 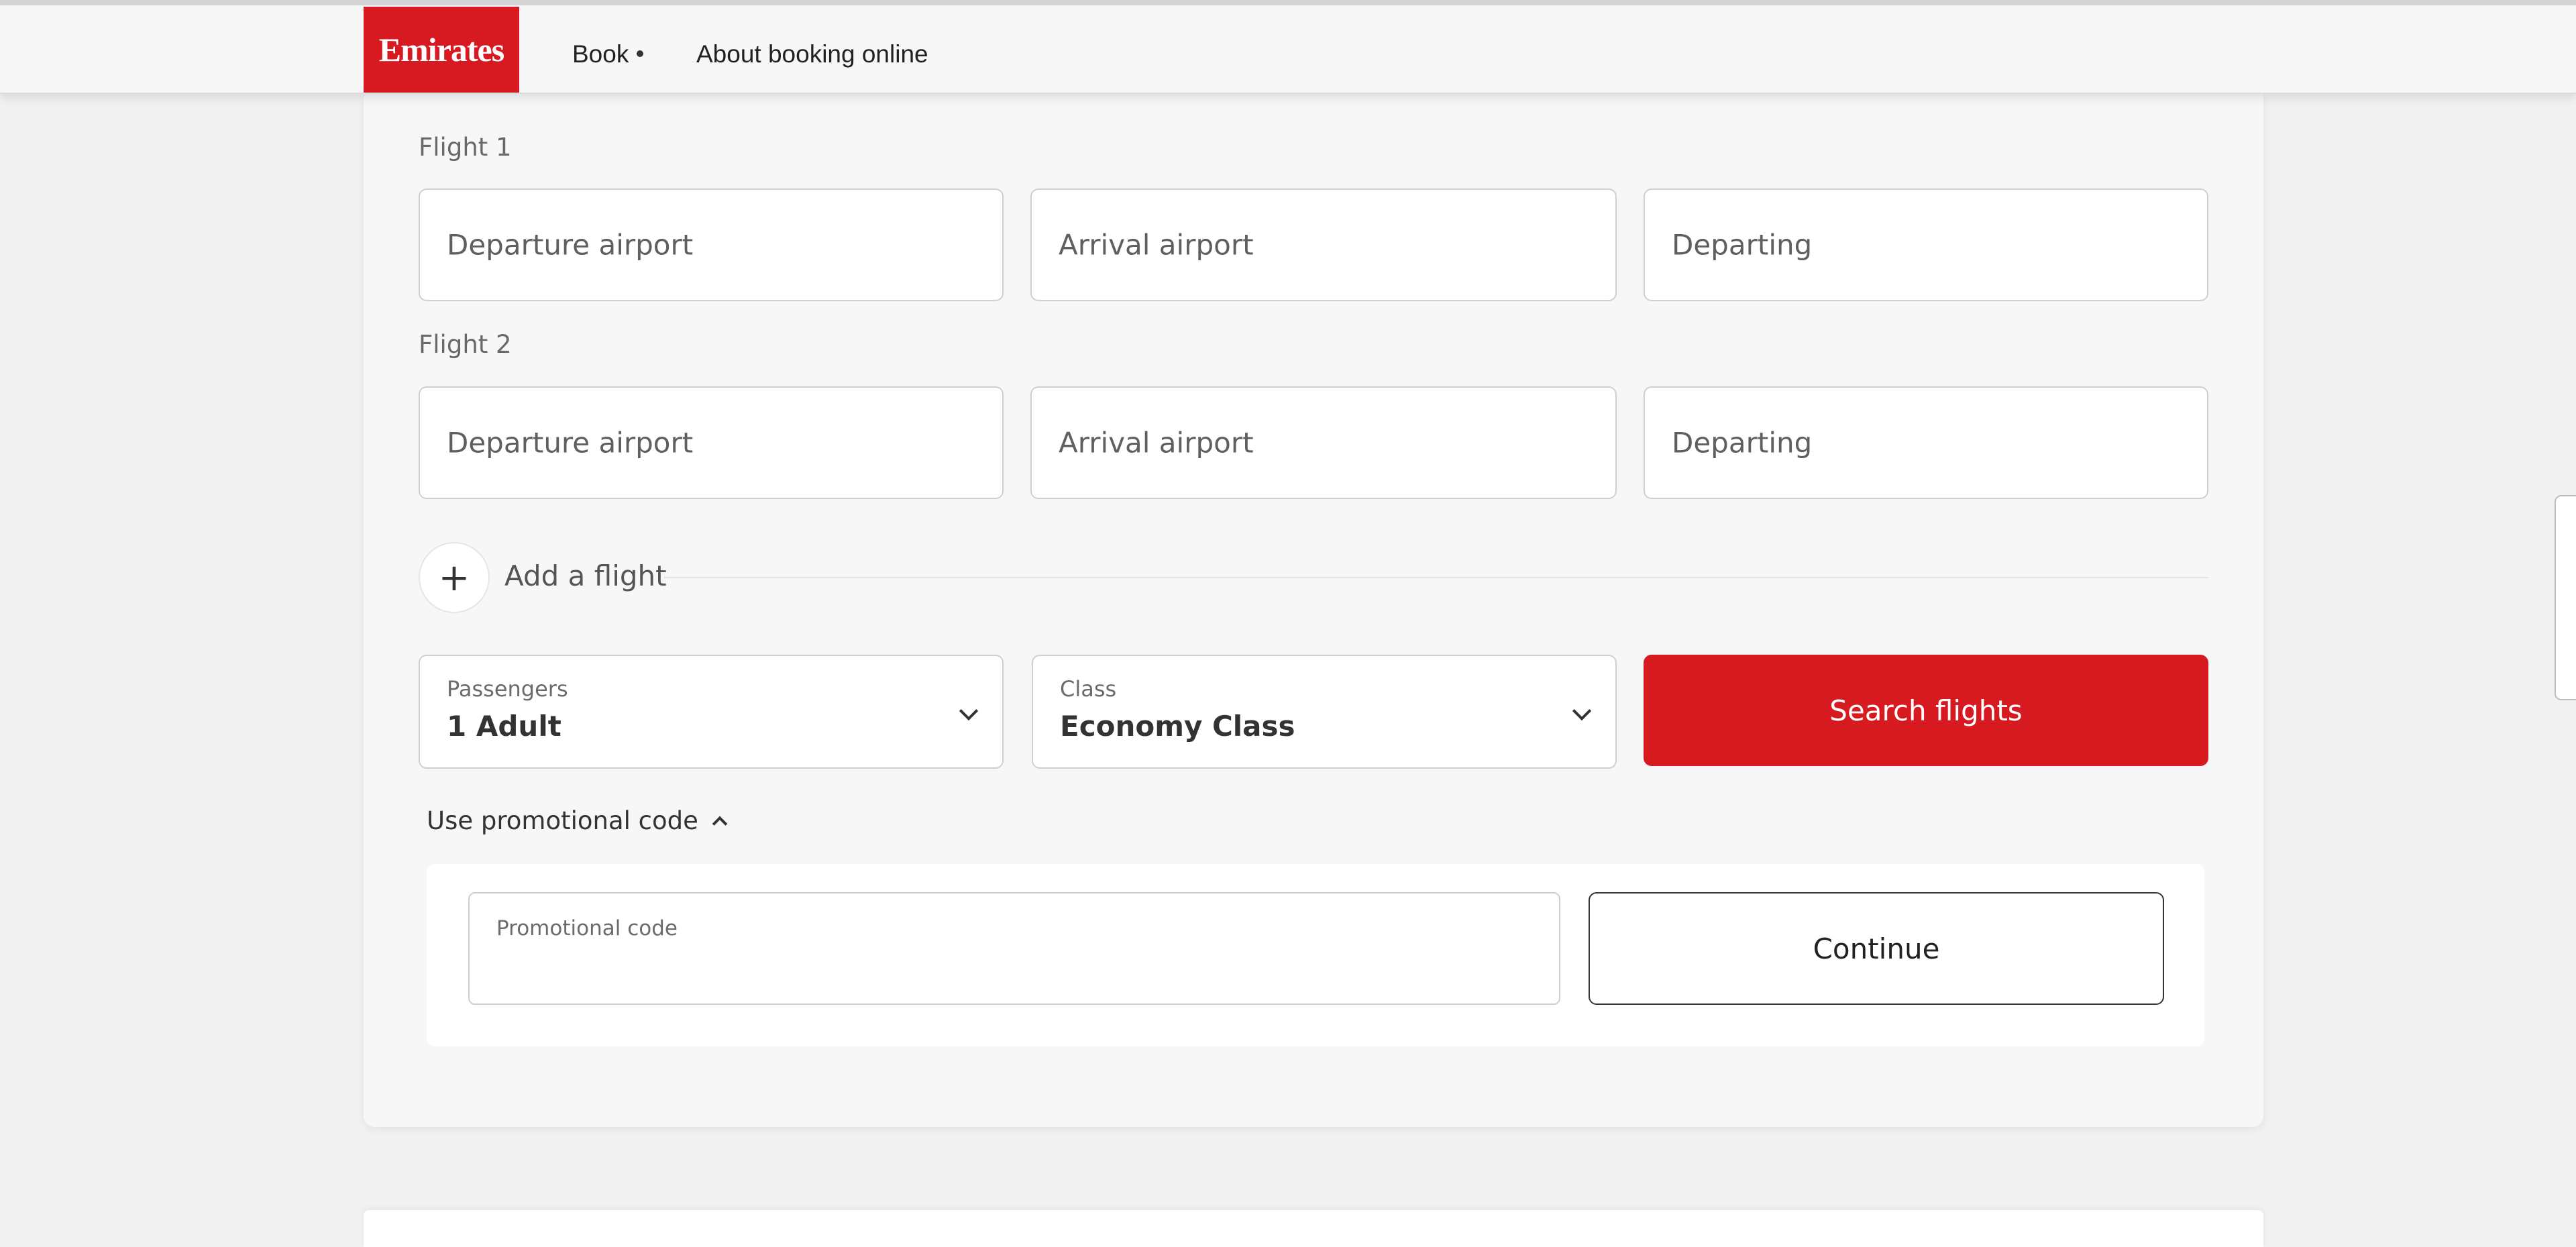 What do you see at coordinates (640, 54) in the screenshot?
I see `dot-icon` at bounding box center [640, 54].